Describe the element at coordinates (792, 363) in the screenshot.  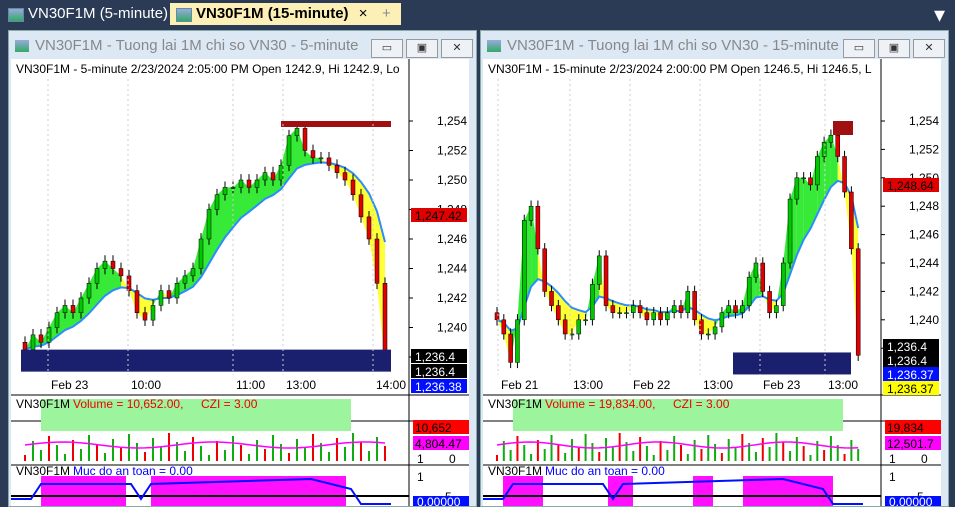
I see `support-band` at that location.